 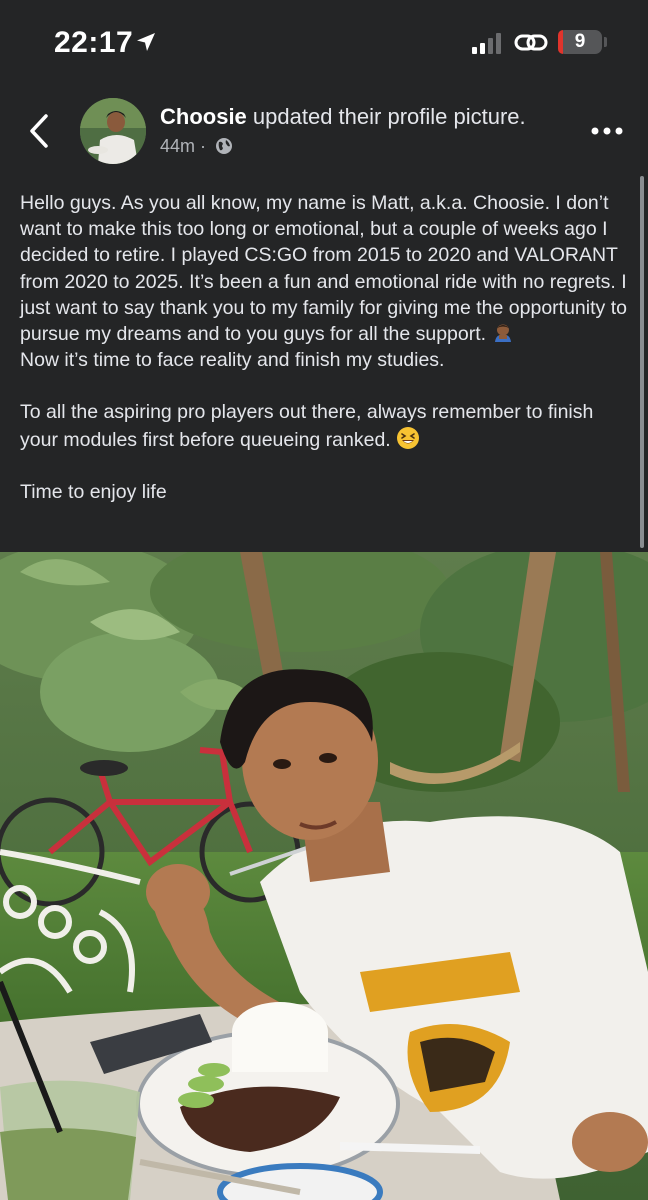 What do you see at coordinates (605, 42) in the screenshot?
I see `battery-nub` at bounding box center [605, 42].